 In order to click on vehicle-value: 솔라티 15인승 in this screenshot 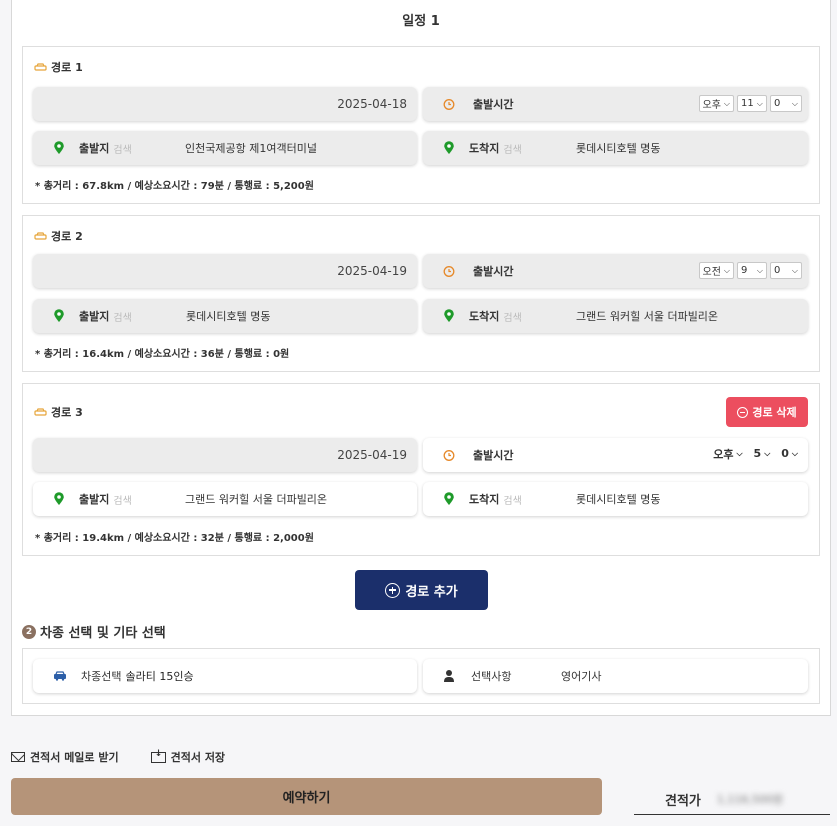, I will do `click(159, 676)`.